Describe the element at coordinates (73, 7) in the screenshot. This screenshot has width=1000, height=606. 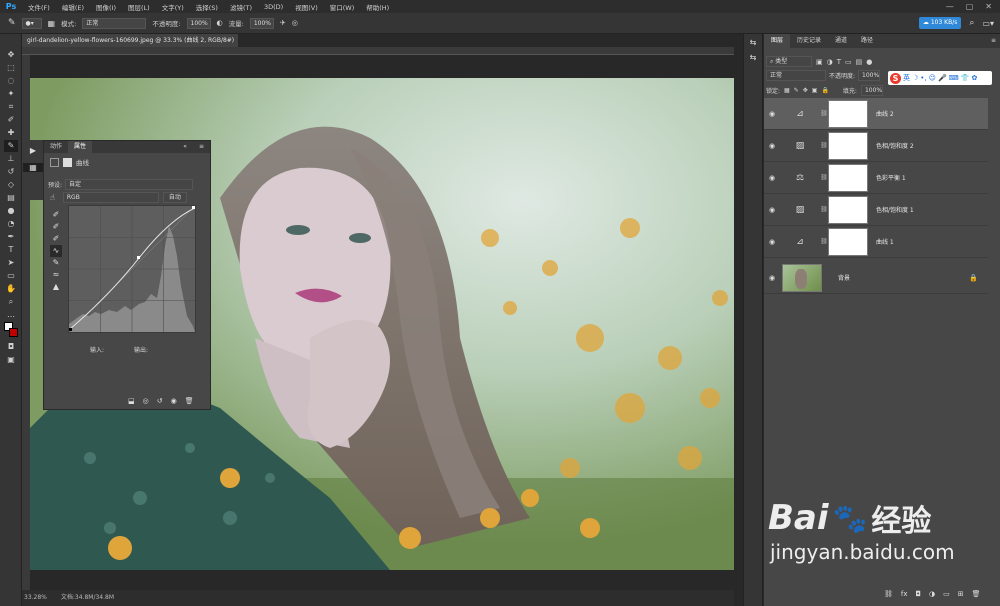
I see `menu-edit: 编辑(E)` at that location.